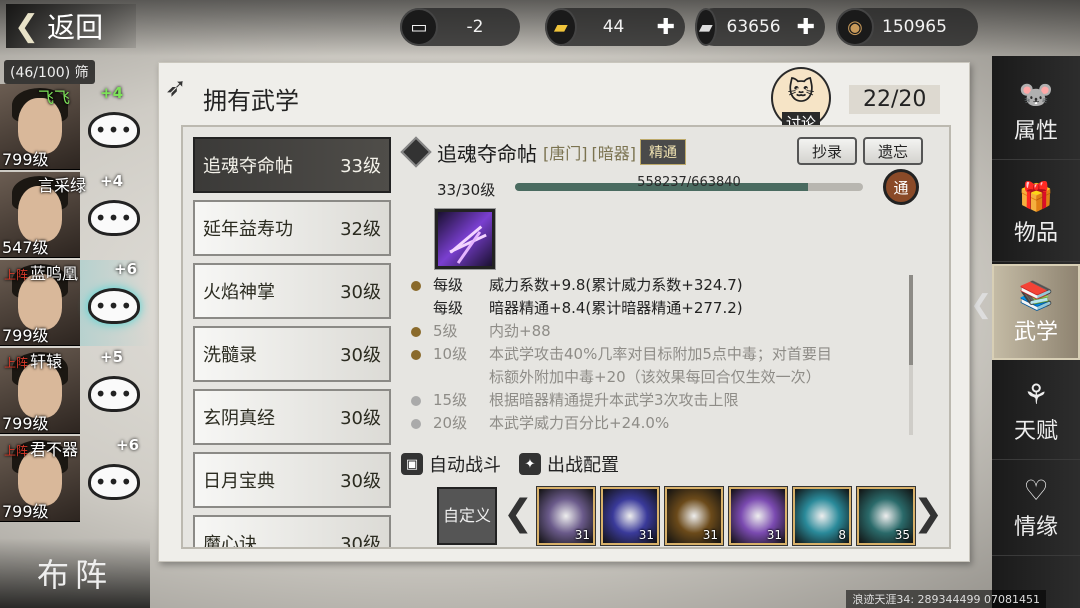 The width and height of the screenshot is (1080, 608). What do you see at coordinates (16, 451) in the screenshot?
I see `in-battle-tag: 上阵` at bounding box center [16, 451].